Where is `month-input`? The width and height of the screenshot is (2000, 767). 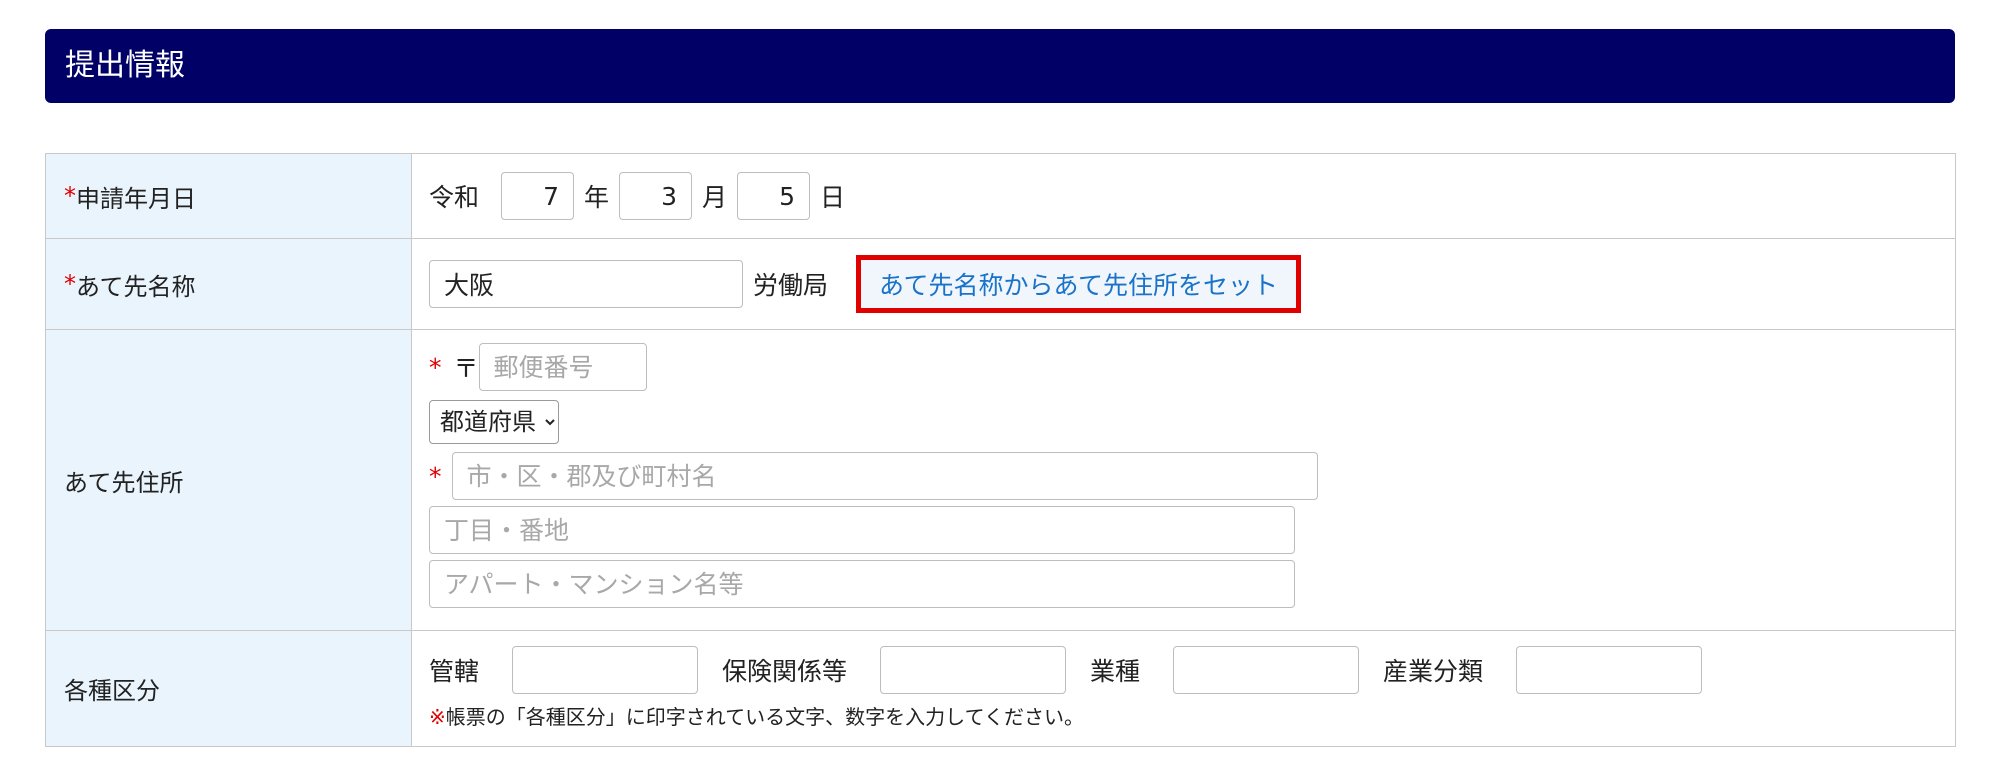
month-input is located at coordinates (656, 196).